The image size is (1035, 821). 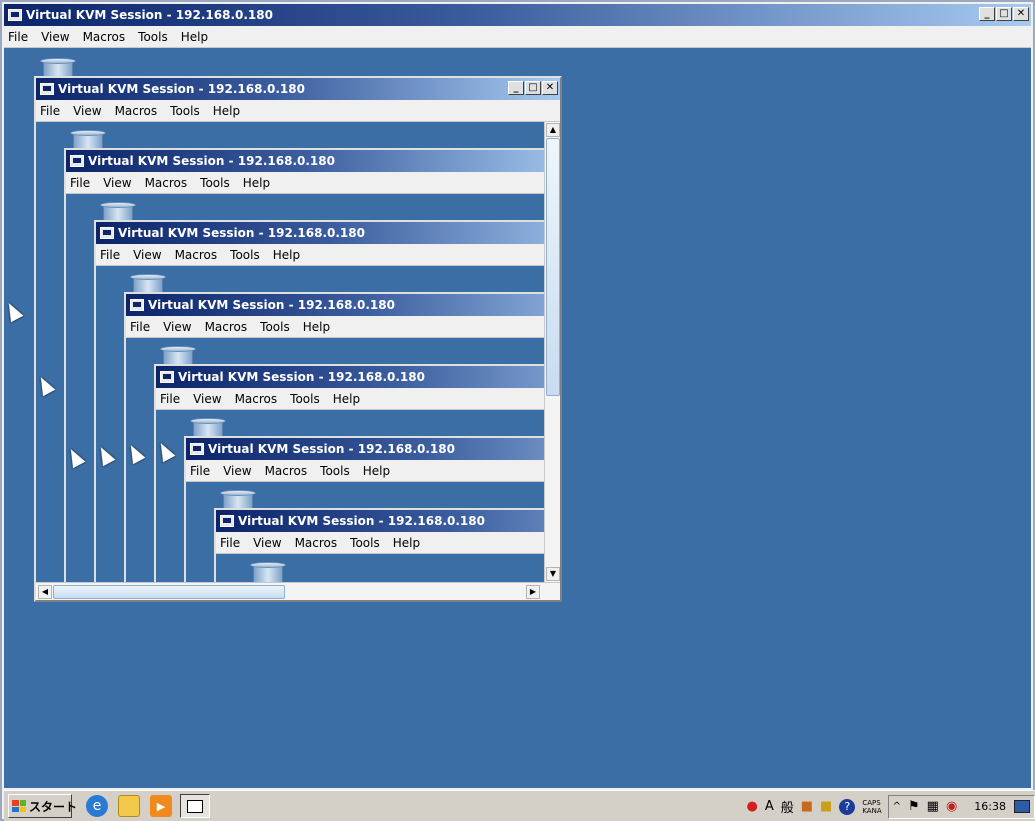 What do you see at coordinates (807, 806) in the screenshot?
I see `ime-tool-icon: ■` at bounding box center [807, 806].